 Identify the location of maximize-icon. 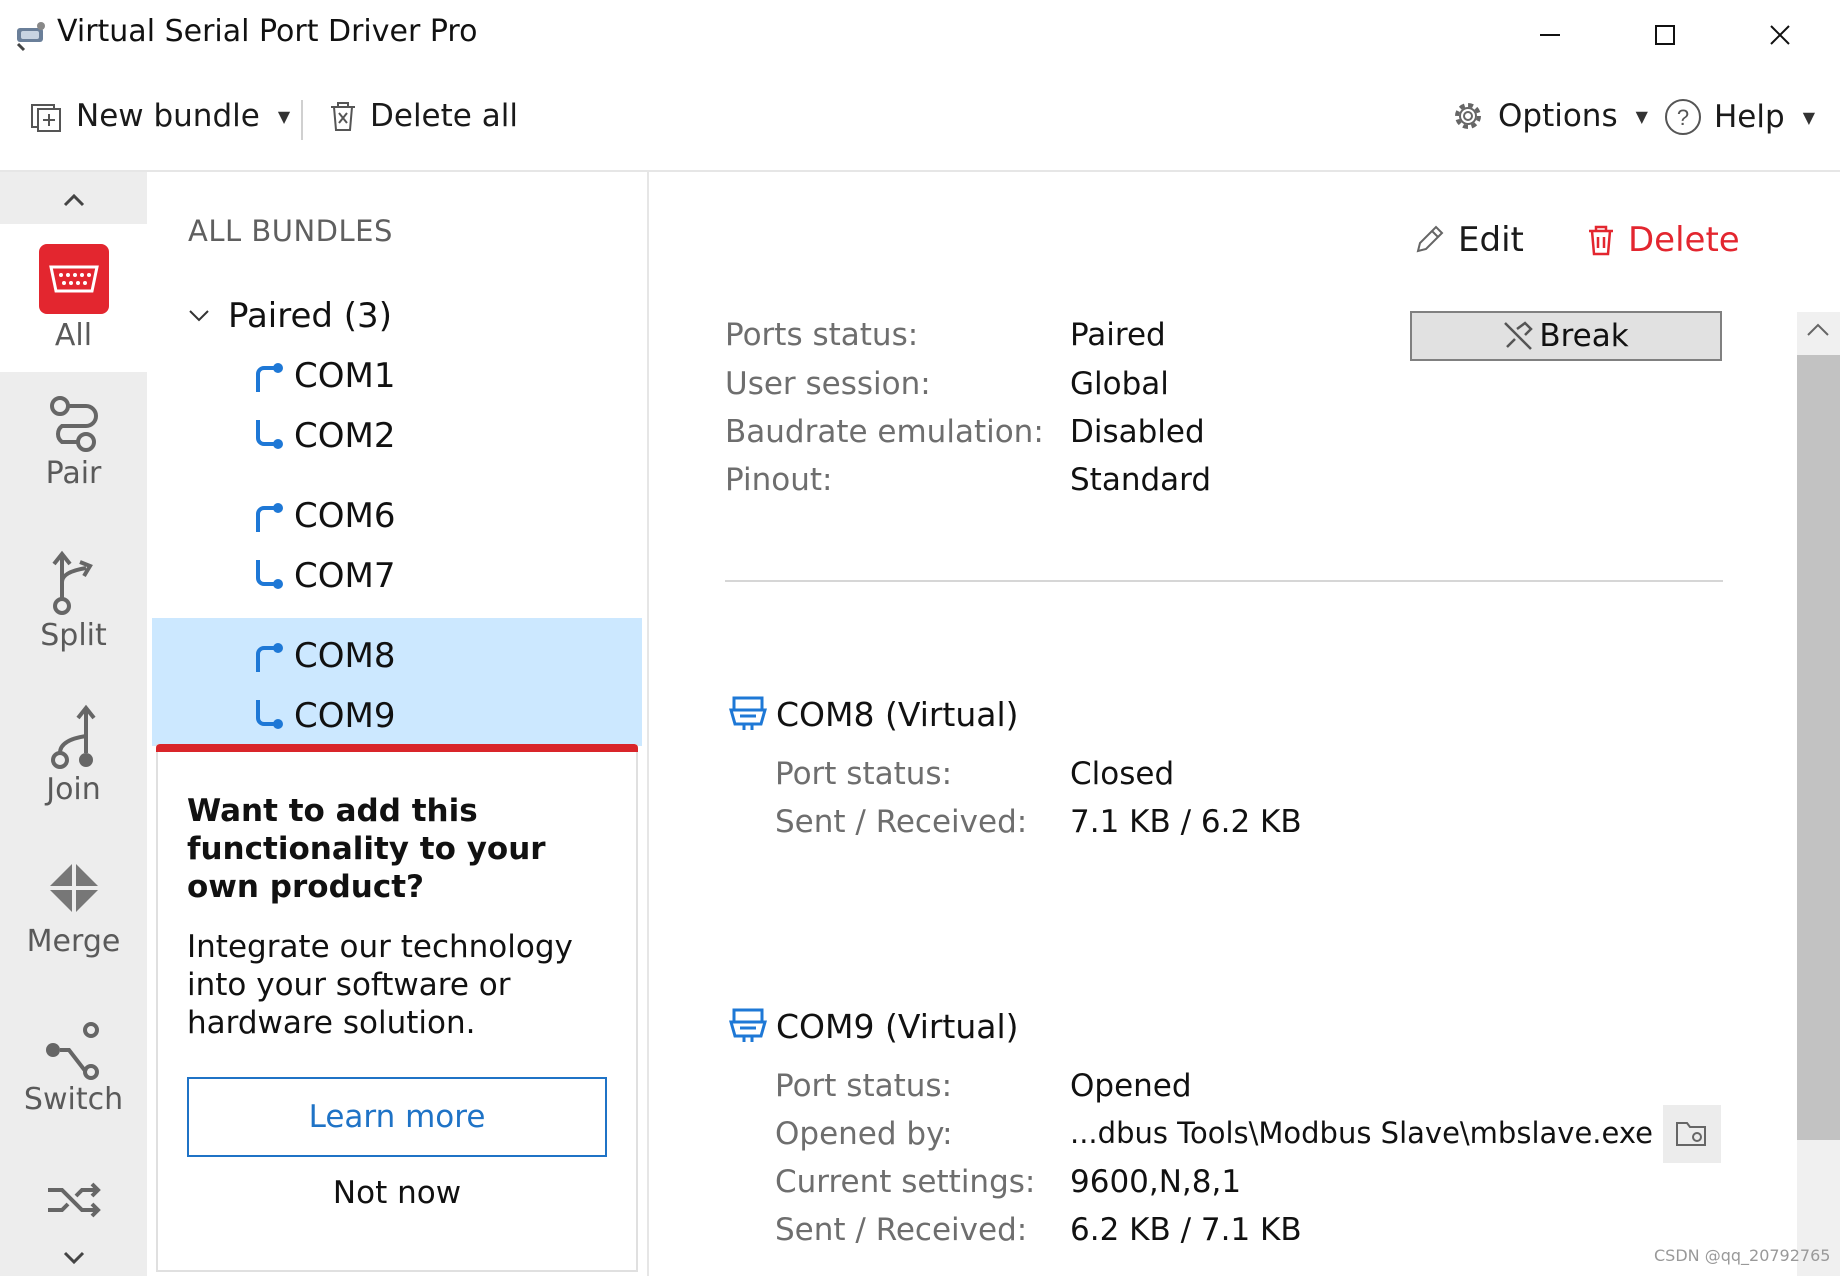
(1665, 35).